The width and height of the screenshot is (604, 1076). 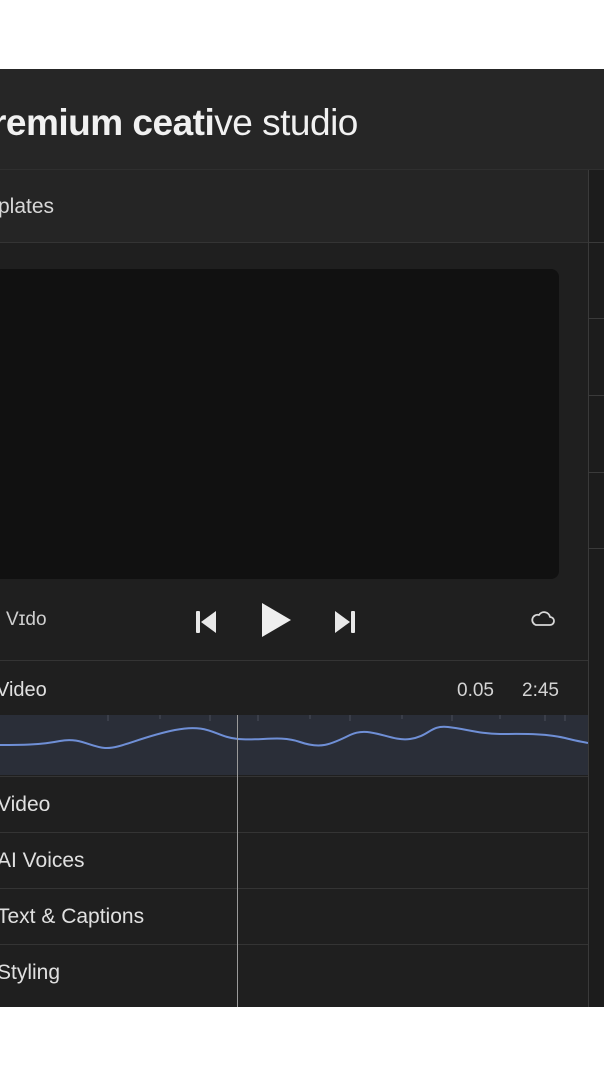 I want to click on cloud-button, so click(x=543, y=621).